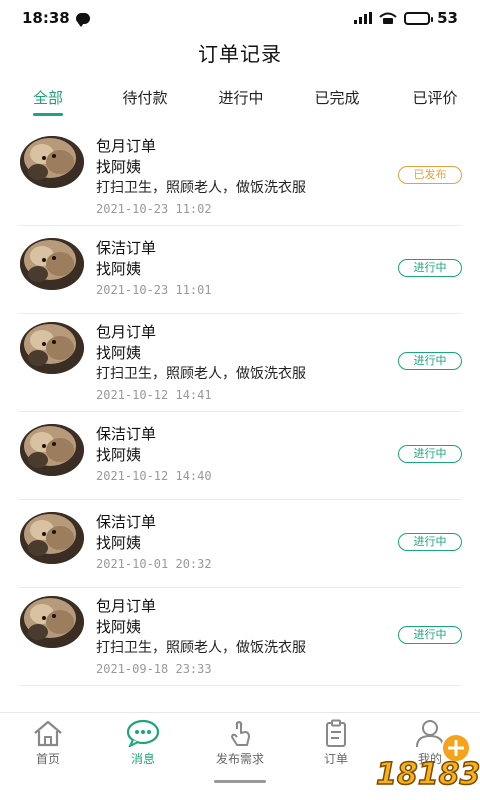 This screenshot has width=480, height=800. I want to click on message-notification-icon, so click(82, 19).